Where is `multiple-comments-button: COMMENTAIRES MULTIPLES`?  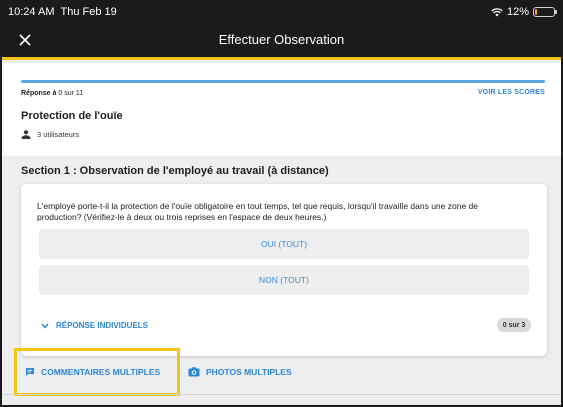 multiple-comments-button: COMMENTAIRES MULTIPLES is located at coordinates (97, 372).